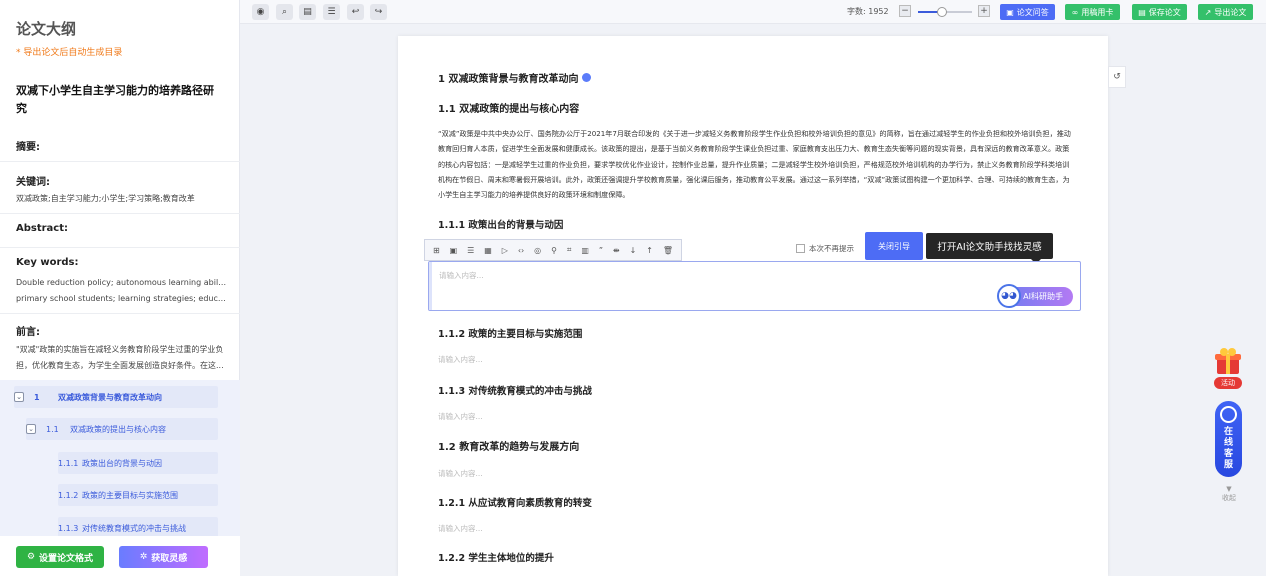 Image resolution: width=1266 pixels, height=576 pixels. Describe the element at coordinates (496, 557) in the screenshot. I see `heading-1-2-2: 1.2.2 学生主体地位的提升` at that location.